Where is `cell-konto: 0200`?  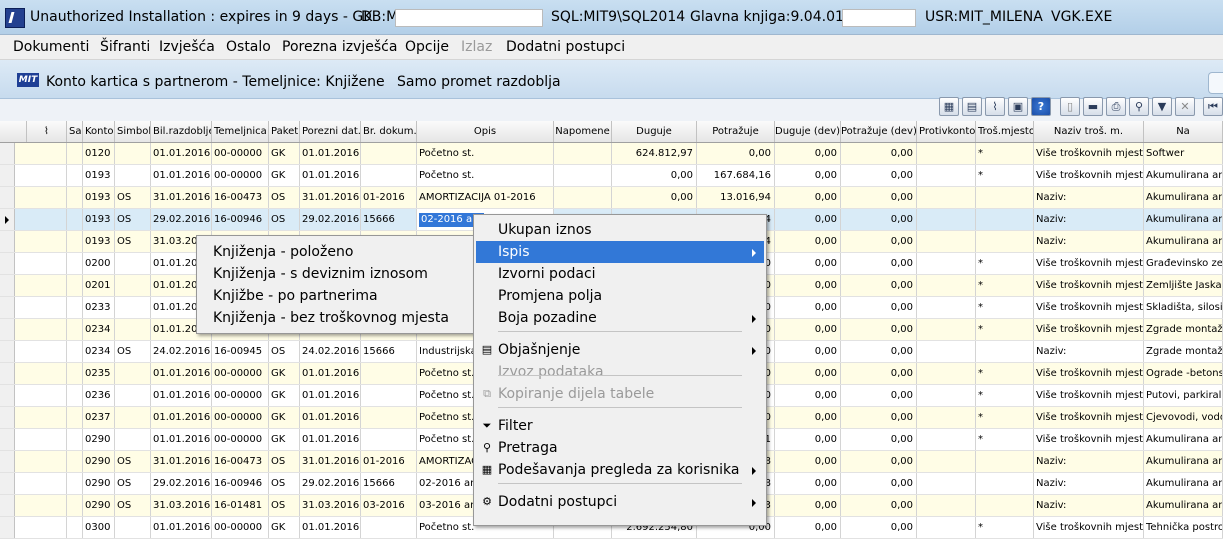
cell-konto: 0200 is located at coordinates (99, 263).